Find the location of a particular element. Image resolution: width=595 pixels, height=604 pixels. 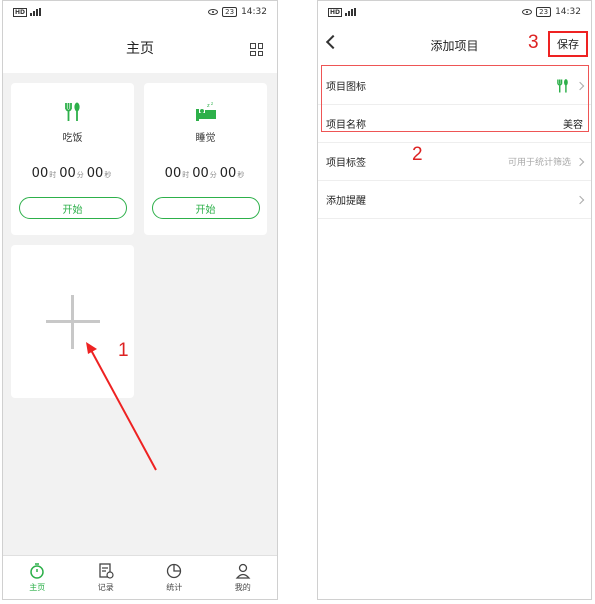

pie-chart-icon is located at coordinates (174, 571).